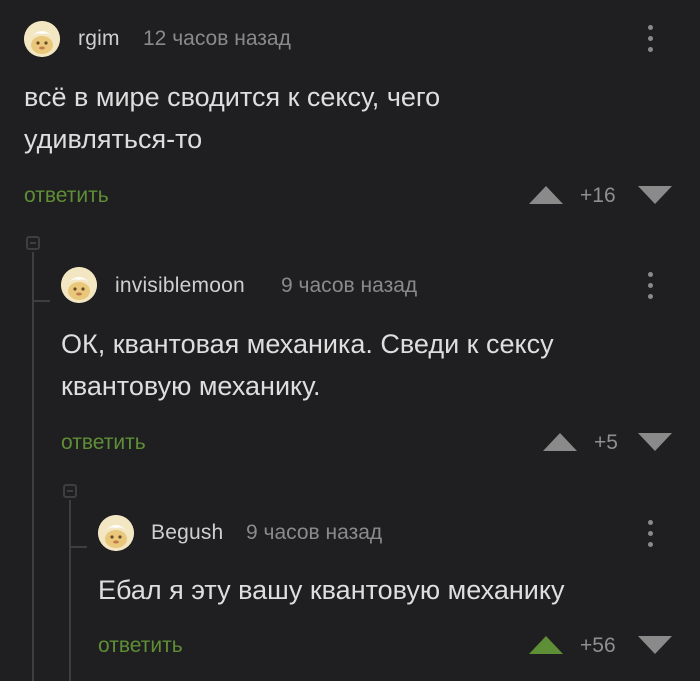 The image size is (700, 681). I want to click on username: Begush, so click(187, 533).